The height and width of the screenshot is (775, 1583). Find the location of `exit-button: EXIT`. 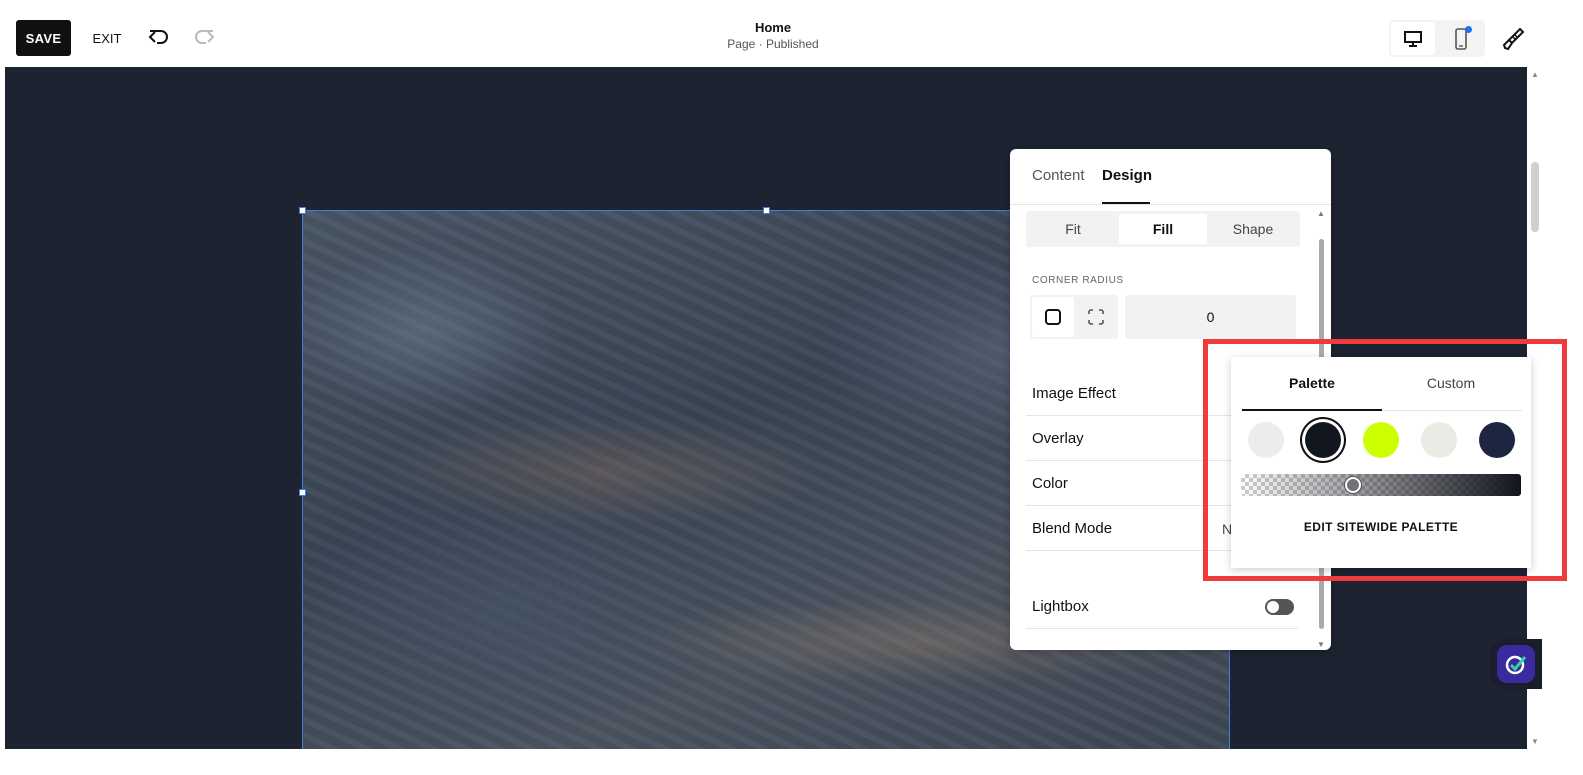

exit-button: EXIT is located at coordinates (107, 38).